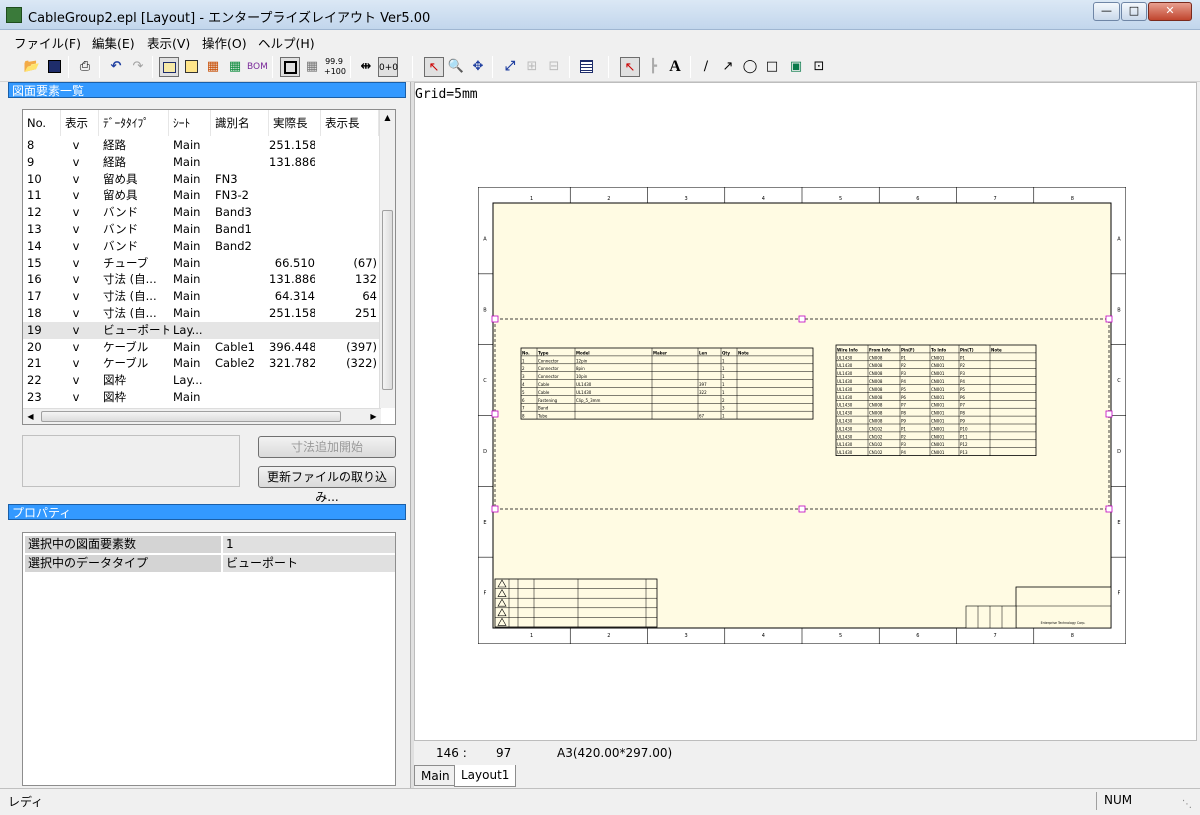  Describe the element at coordinates (327, 447) in the screenshot. I see `add-dimension-button: 寸法追加開始` at that location.